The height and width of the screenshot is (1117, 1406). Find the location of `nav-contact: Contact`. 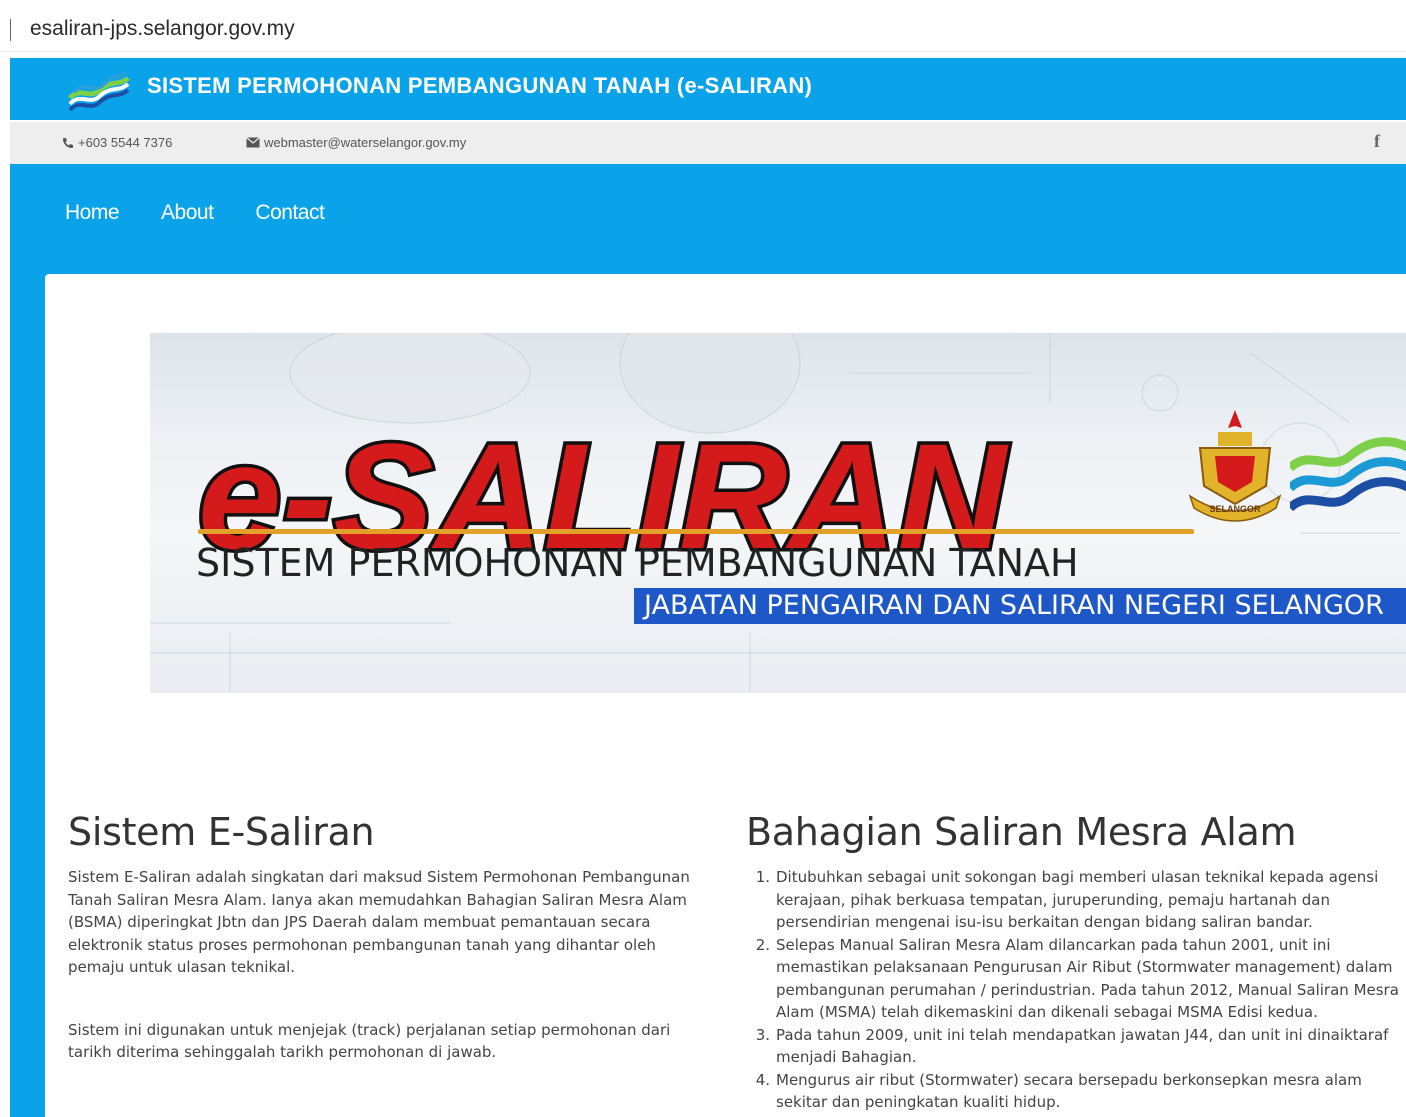

nav-contact: Contact is located at coordinates (289, 213).